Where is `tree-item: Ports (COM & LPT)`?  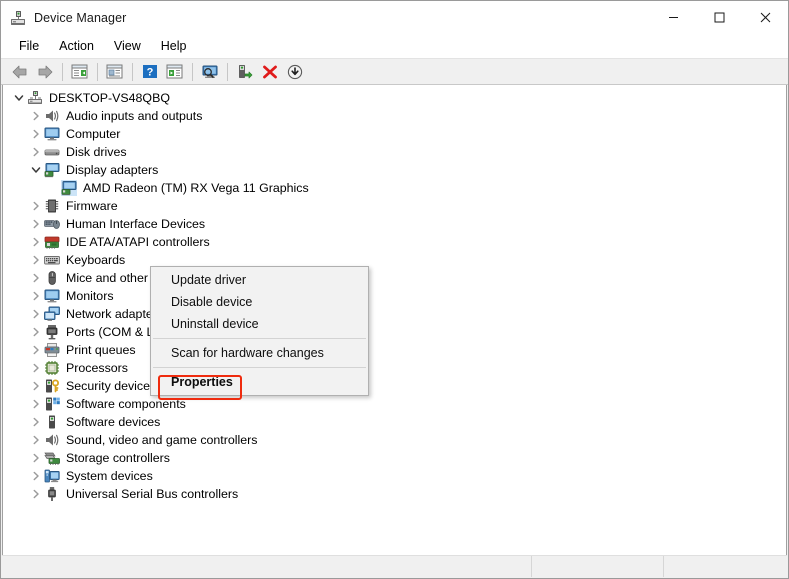 tree-item: Ports (COM & LPT) is located at coordinates (394, 332).